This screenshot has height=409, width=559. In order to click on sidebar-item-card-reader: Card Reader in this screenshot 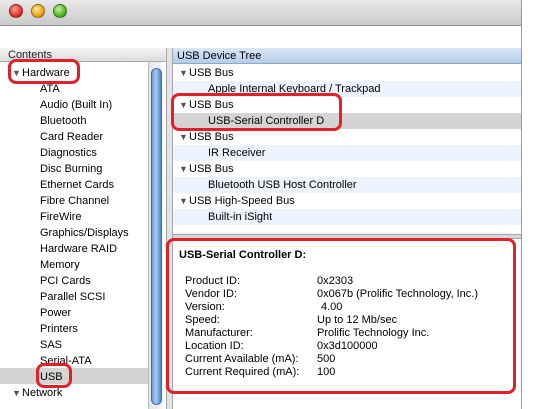, I will do `click(71, 137)`.